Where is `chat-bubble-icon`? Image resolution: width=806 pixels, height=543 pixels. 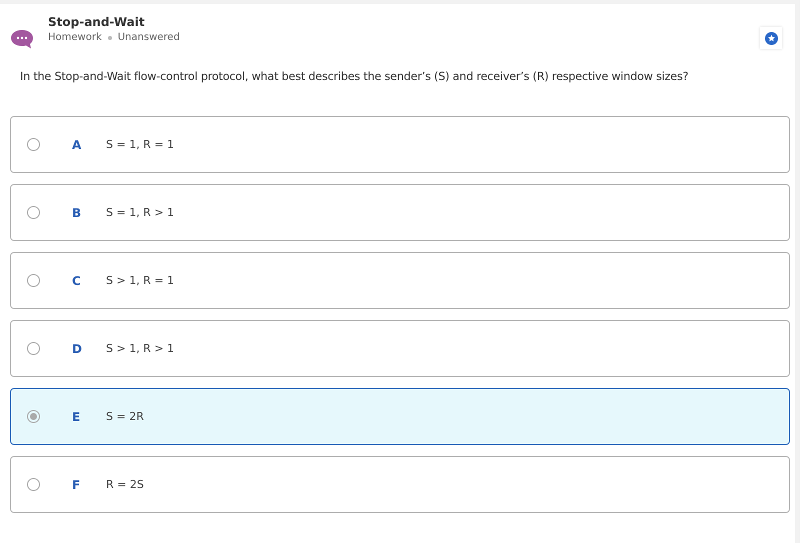 chat-bubble-icon is located at coordinates (22, 39).